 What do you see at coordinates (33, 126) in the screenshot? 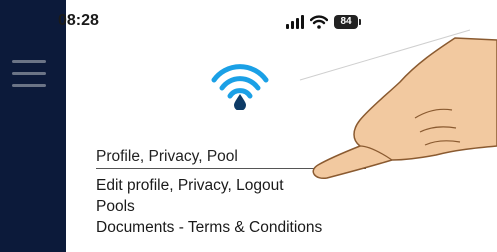
I see `sidebar` at bounding box center [33, 126].